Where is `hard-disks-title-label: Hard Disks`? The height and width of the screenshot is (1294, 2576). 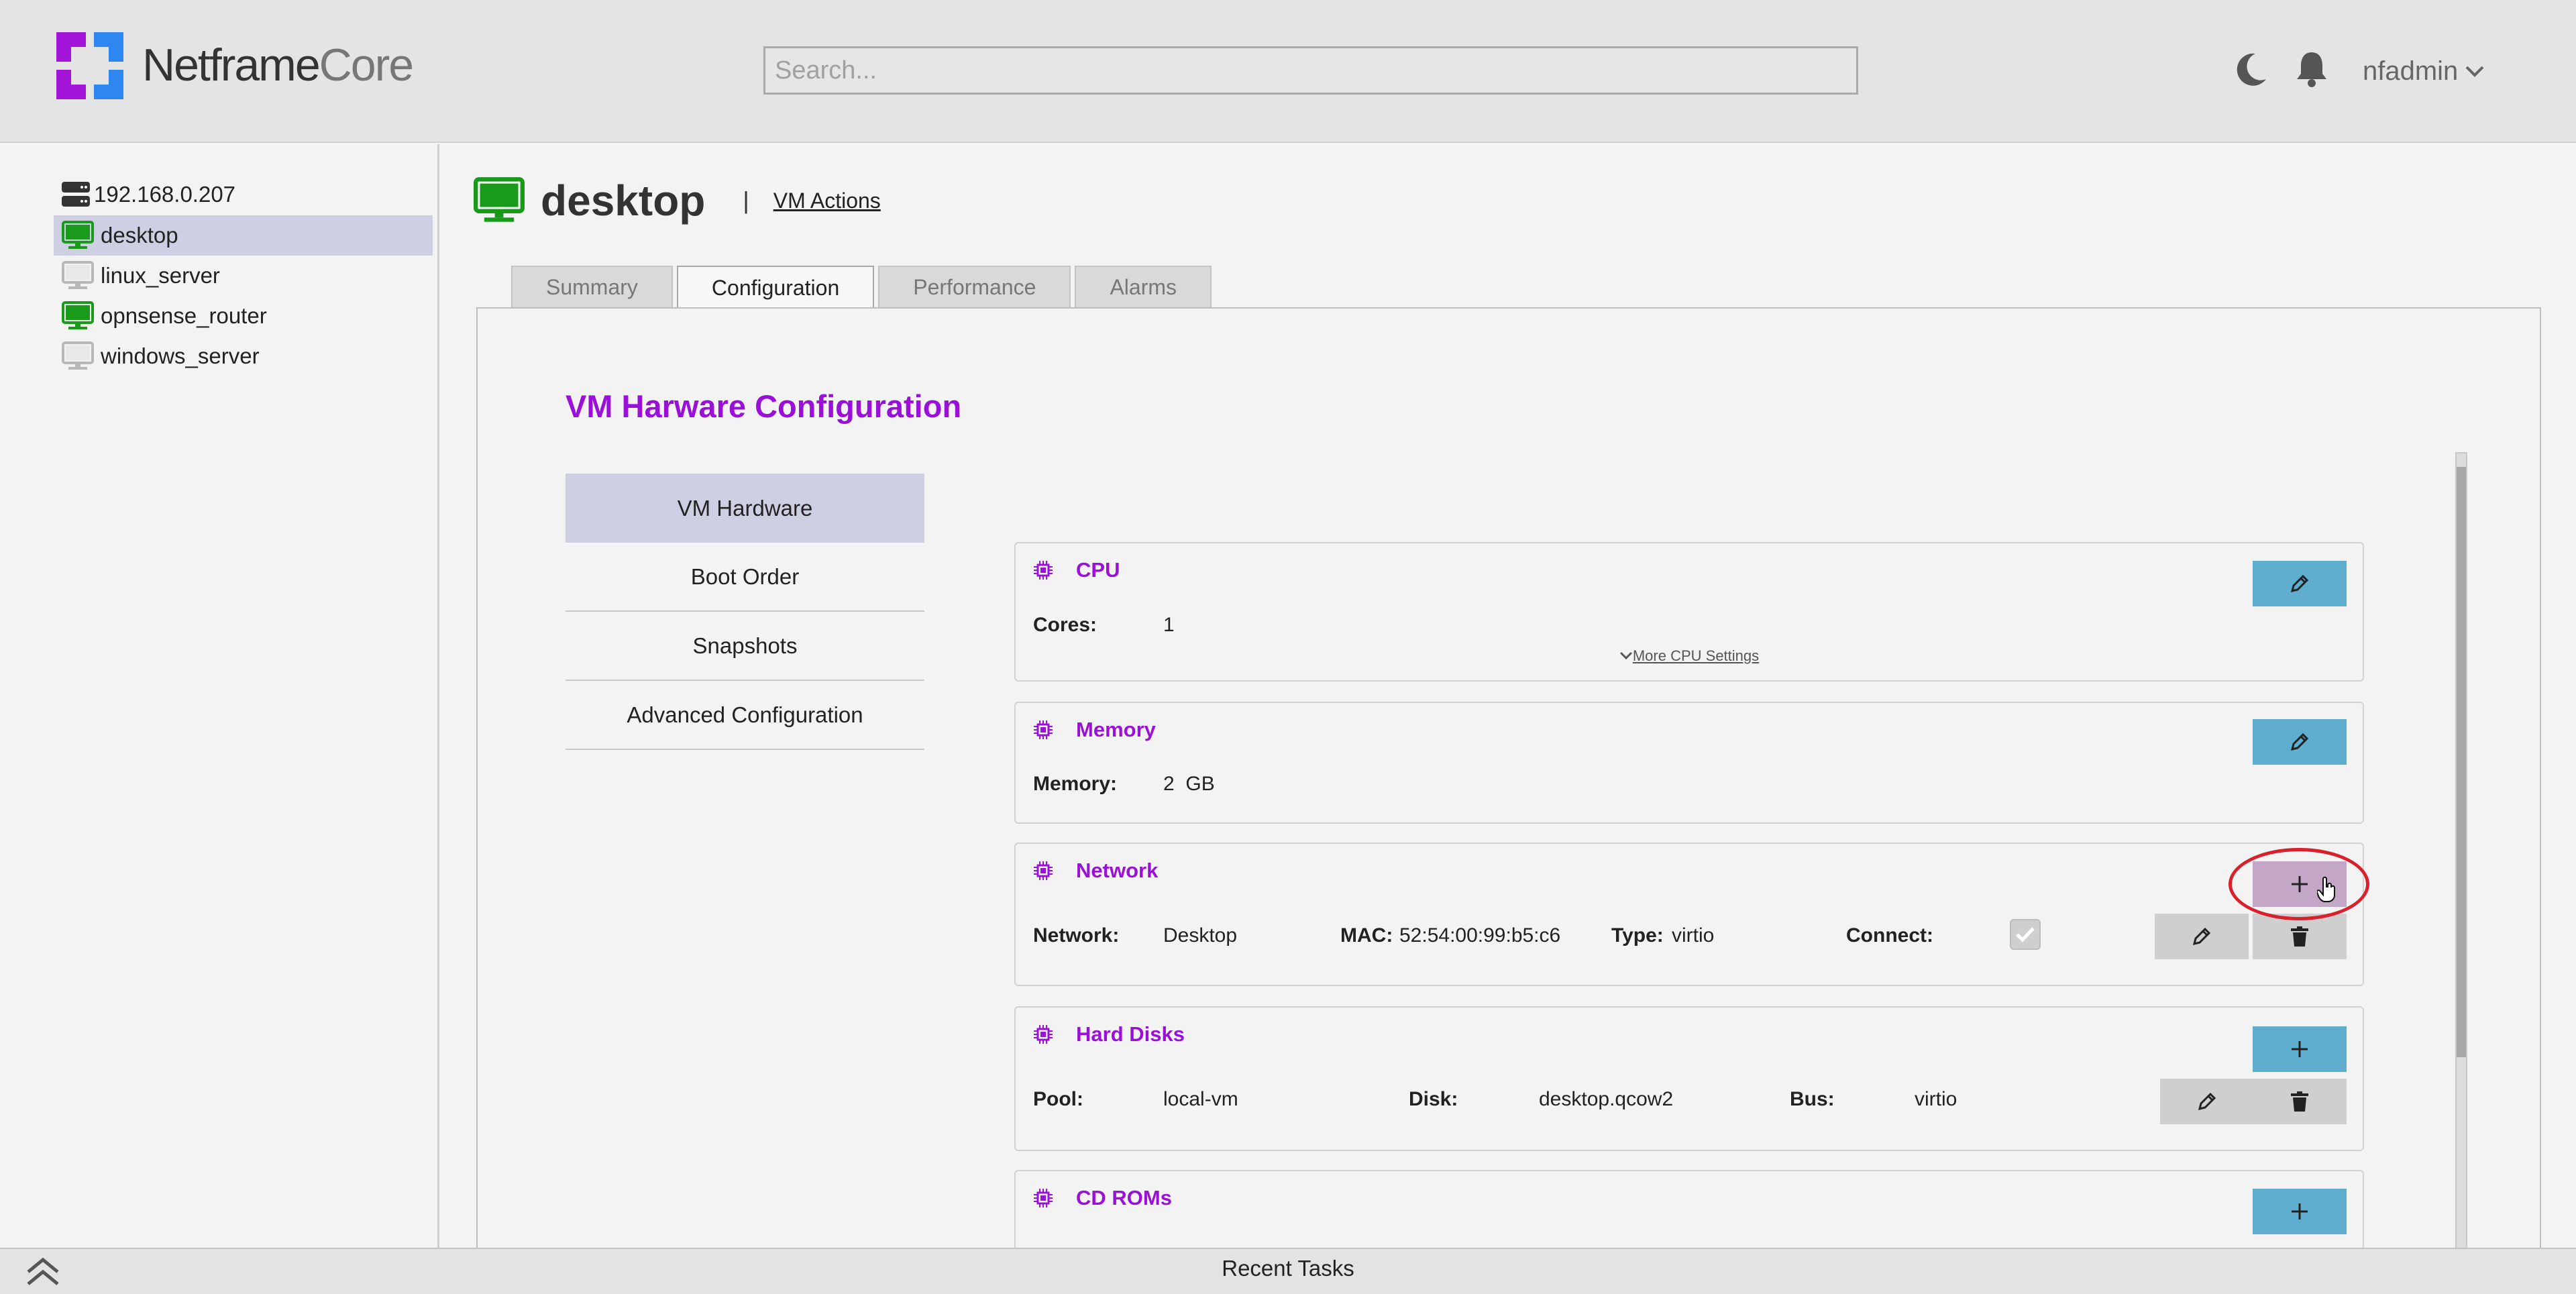
hard-disks-title-label: Hard Disks is located at coordinates (1130, 1034).